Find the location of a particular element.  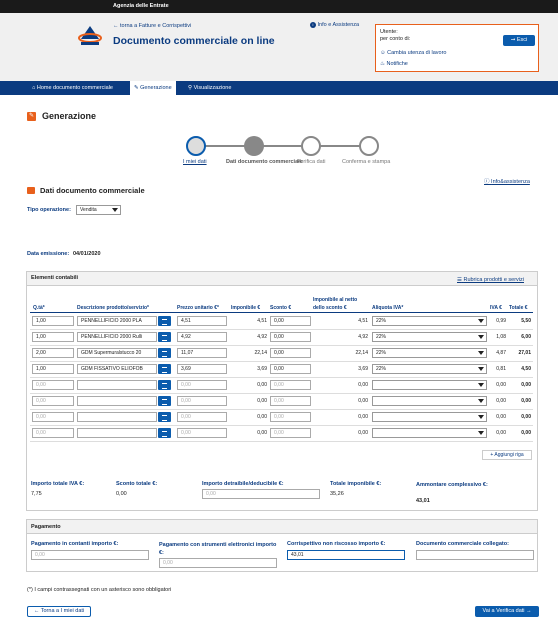

back-to-fatture-link: ← torna a Fatture e Corrispettivi is located at coordinates (152, 26).